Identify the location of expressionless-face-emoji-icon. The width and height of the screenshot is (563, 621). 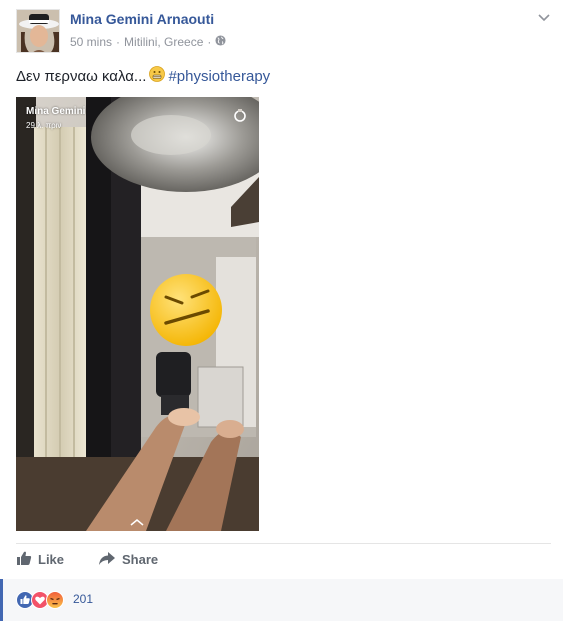
(186, 310).